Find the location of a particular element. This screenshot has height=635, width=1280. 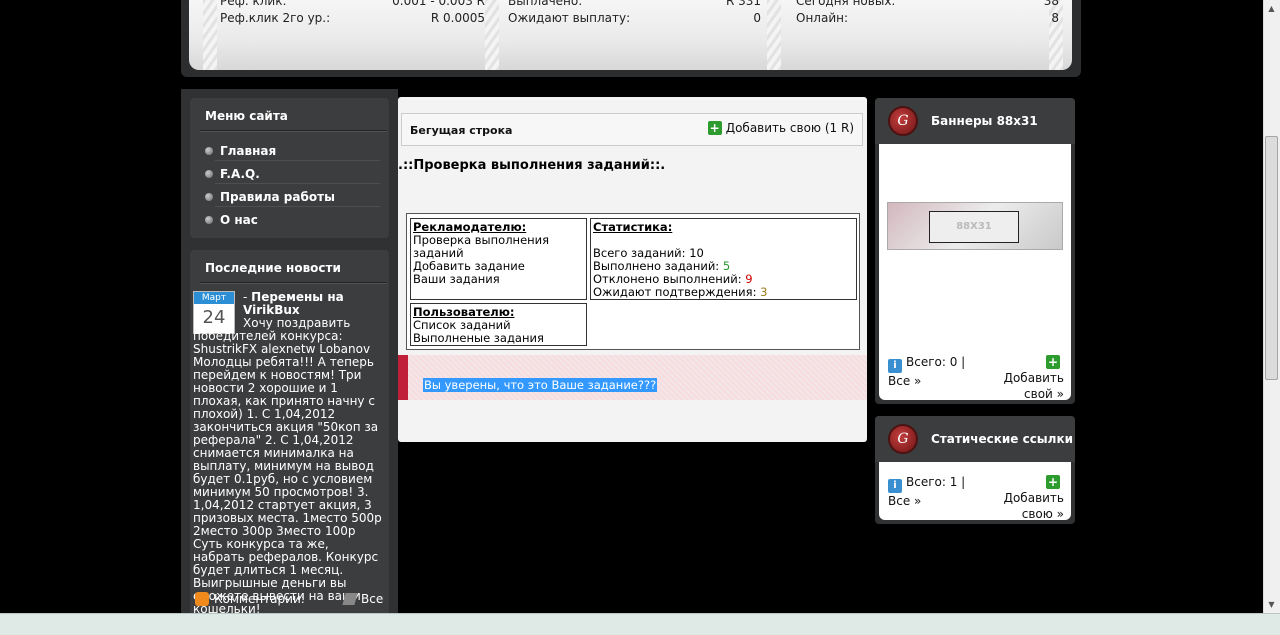

banners-title: Баннеры 88x31 is located at coordinates (984, 121).